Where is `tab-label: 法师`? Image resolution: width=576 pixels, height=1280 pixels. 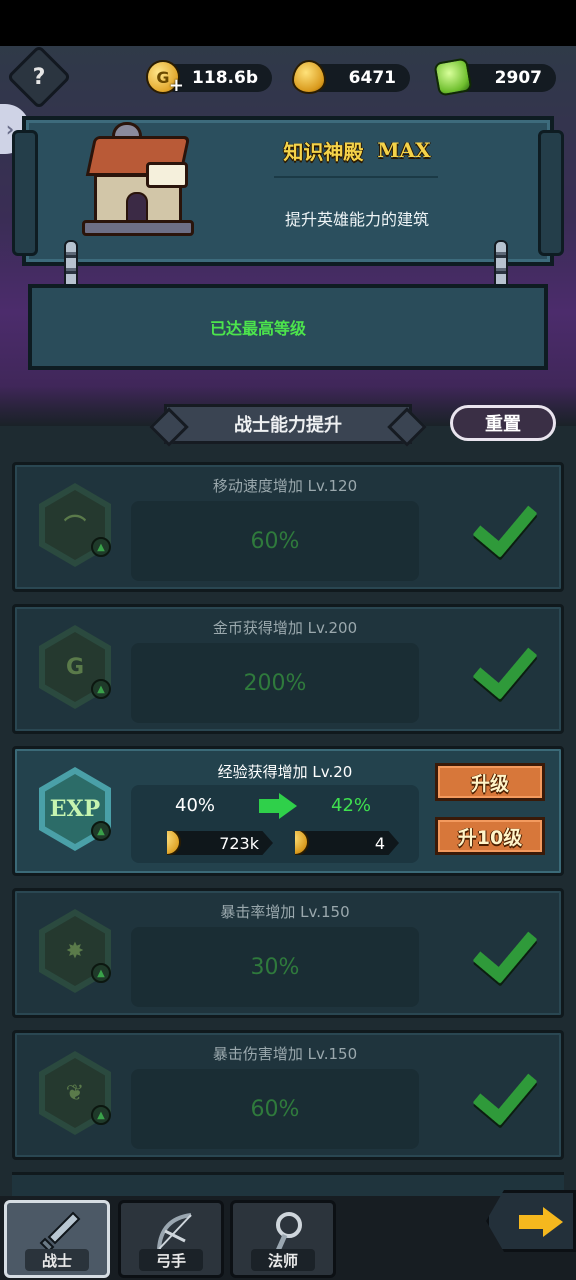
tab-label: 法师 is located at coordinates (283, 1260).